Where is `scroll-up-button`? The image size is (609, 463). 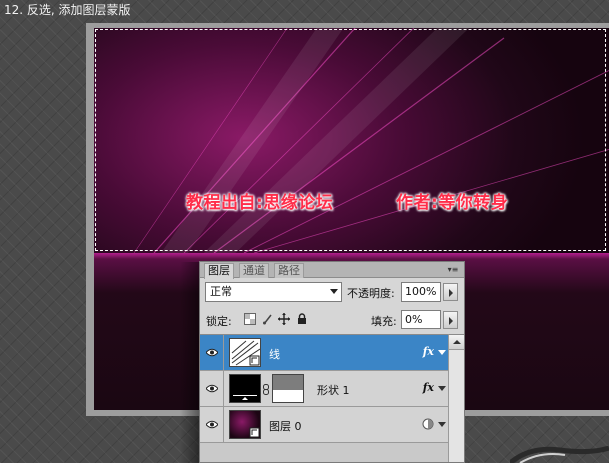 scroll-up-button is located at coordinates (456, 342).